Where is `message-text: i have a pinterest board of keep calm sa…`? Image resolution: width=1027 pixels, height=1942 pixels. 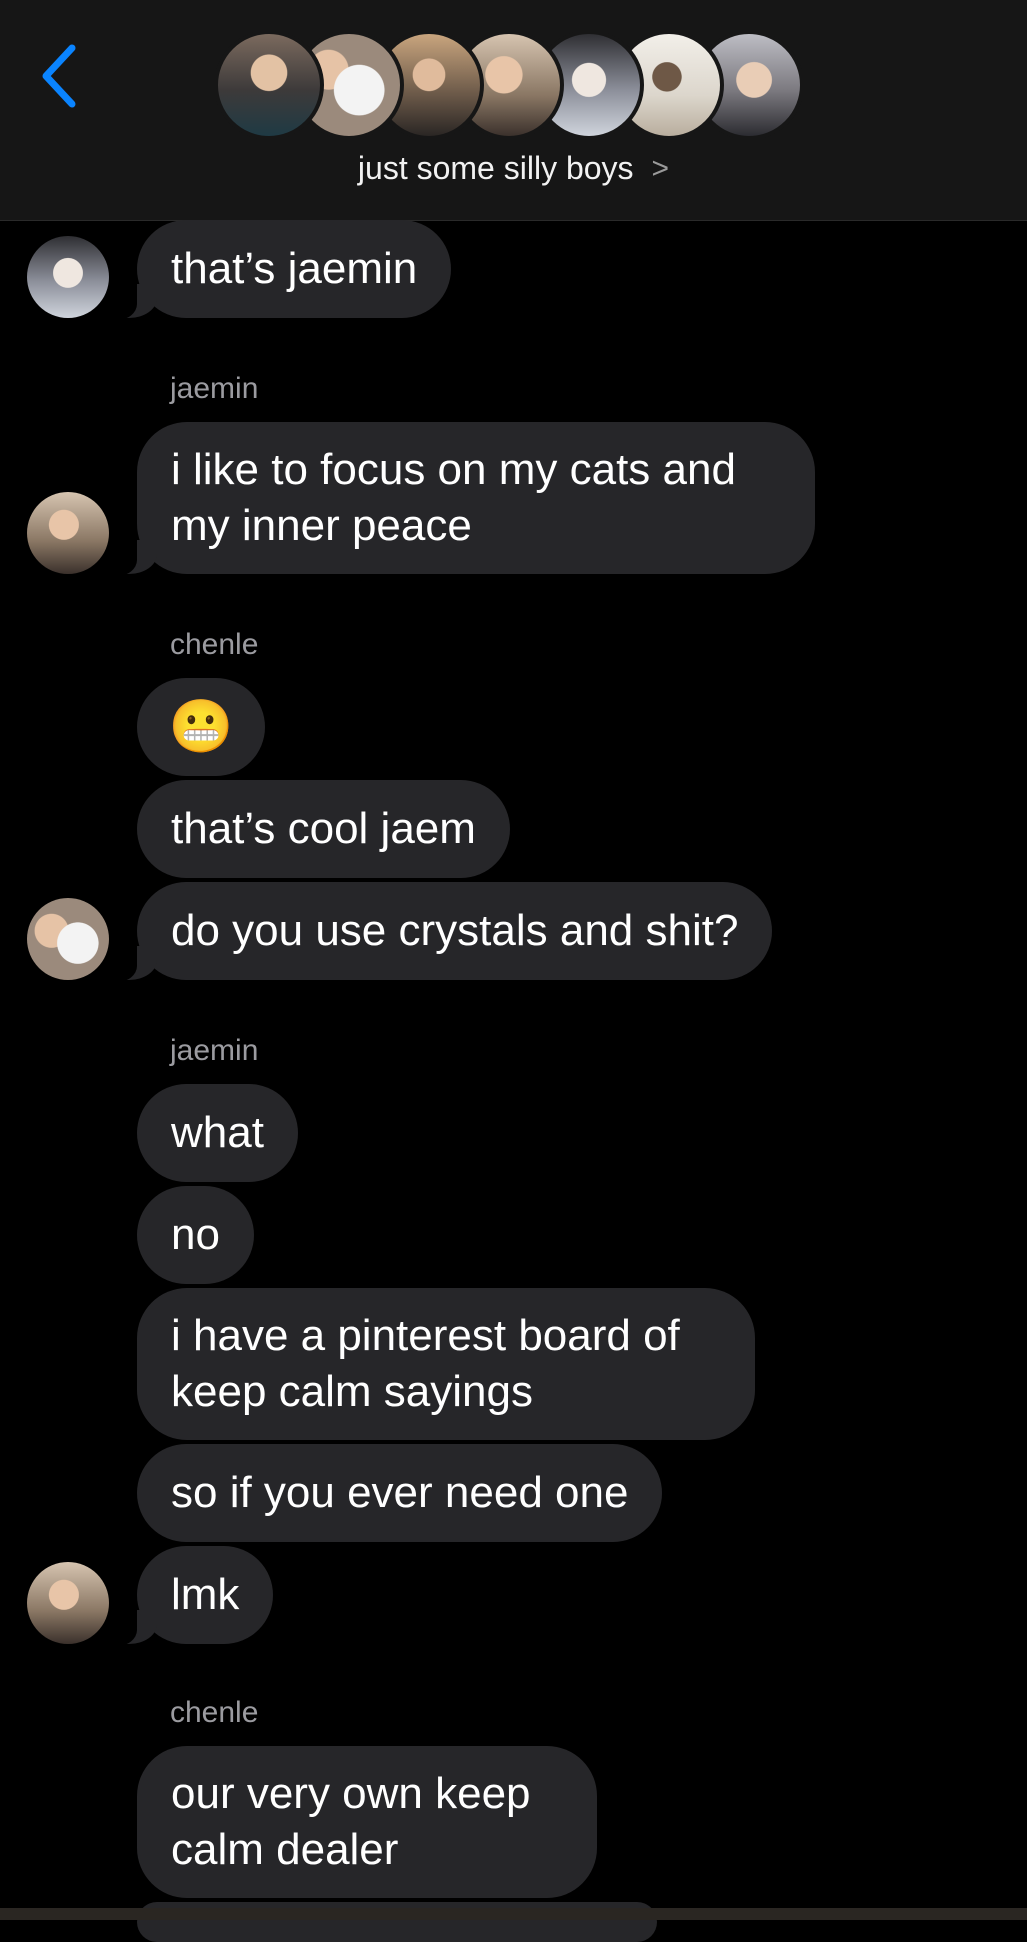 message-text: i have a pinterest board of keep calm sa… is located at coordinates (425, 1363).